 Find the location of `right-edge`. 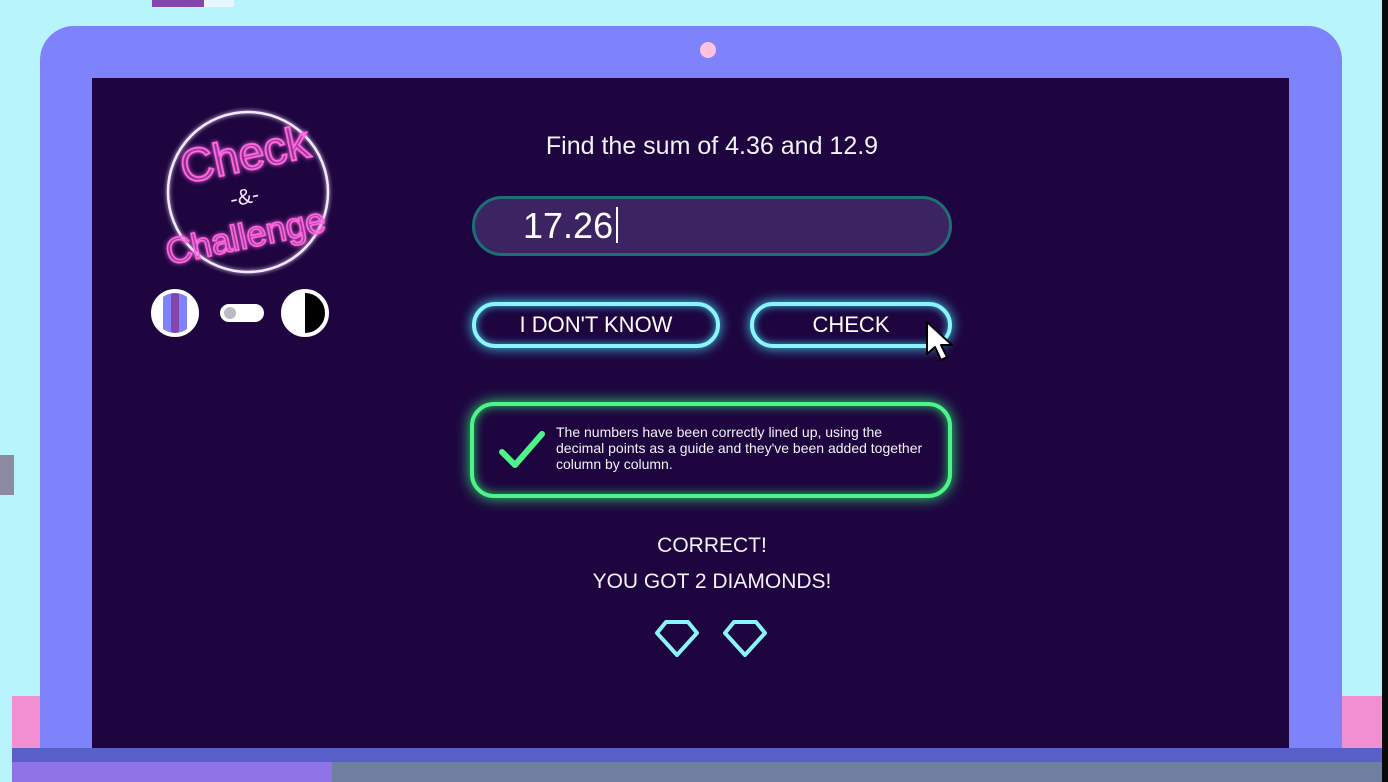

right-edge is located at coordinates (1385, 391).